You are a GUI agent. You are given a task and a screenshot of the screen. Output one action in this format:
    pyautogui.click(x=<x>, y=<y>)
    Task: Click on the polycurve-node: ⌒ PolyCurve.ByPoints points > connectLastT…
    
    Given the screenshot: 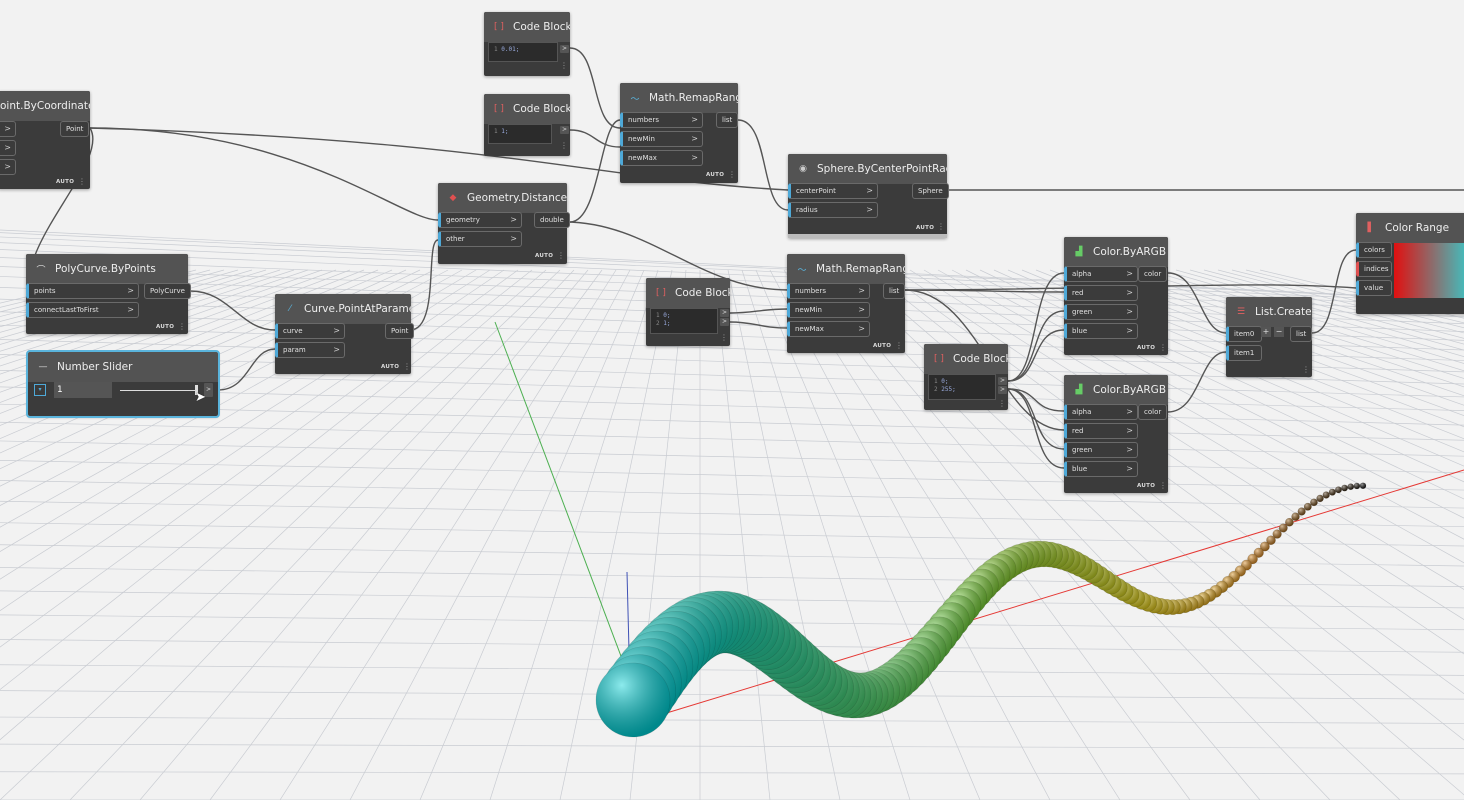 What is the action you would take?
    pyautogui.click(x=108, y=294)
    